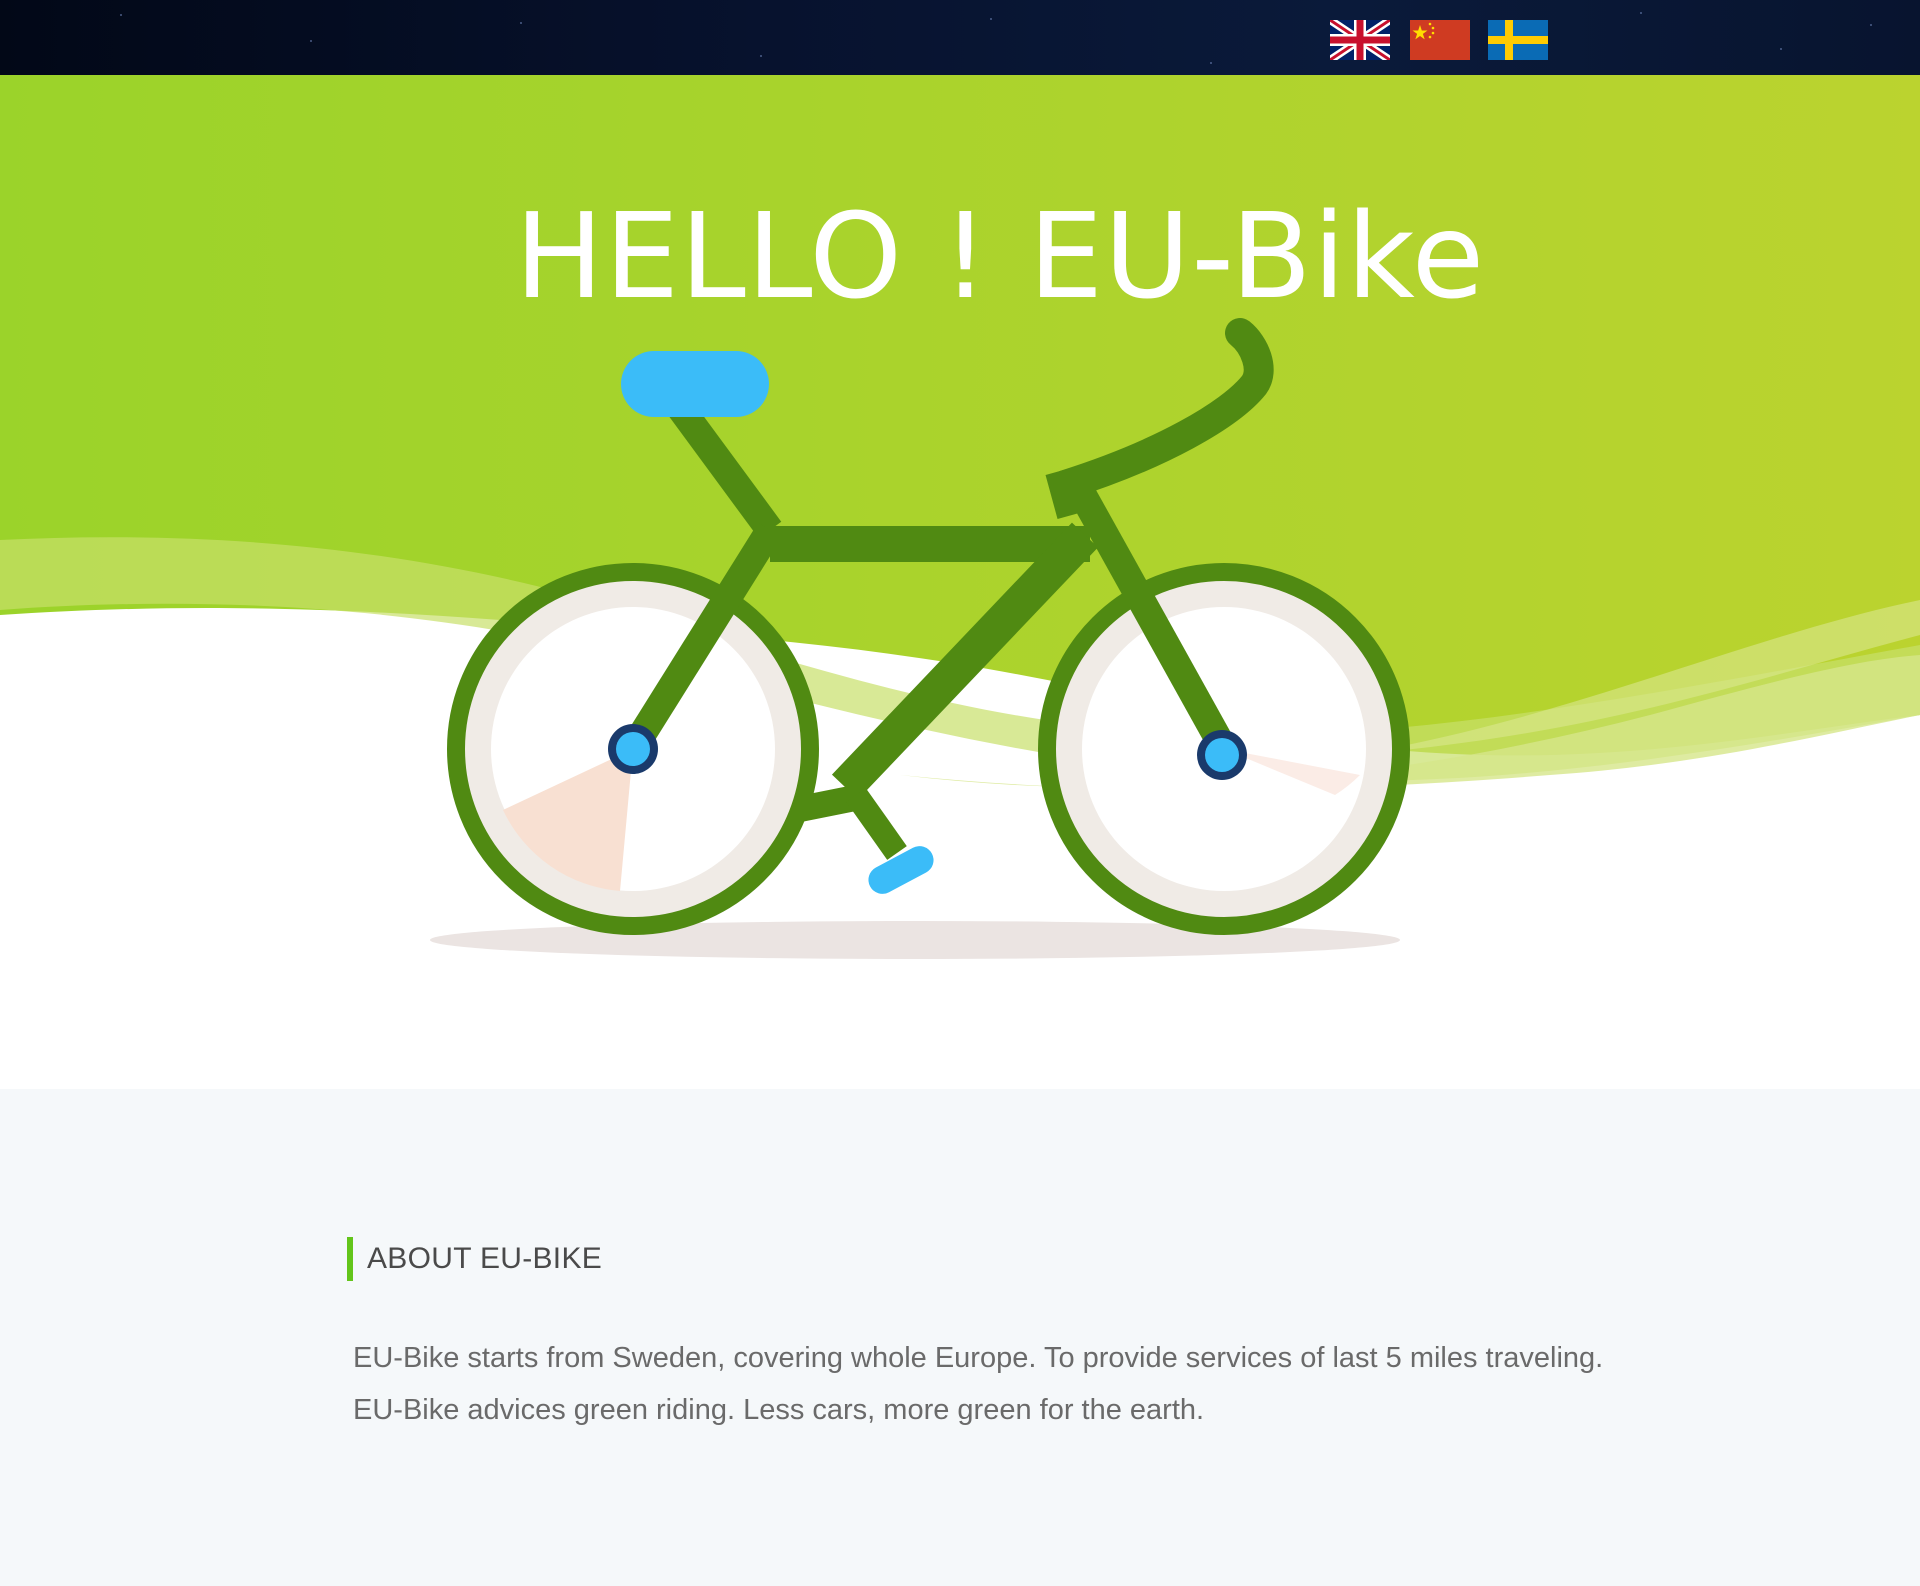  What do you see at coordinates (485, 1258) in the screenshot?
I see `about-title: ABOUT EU-BIKE` at bounding box center [485, 1258].